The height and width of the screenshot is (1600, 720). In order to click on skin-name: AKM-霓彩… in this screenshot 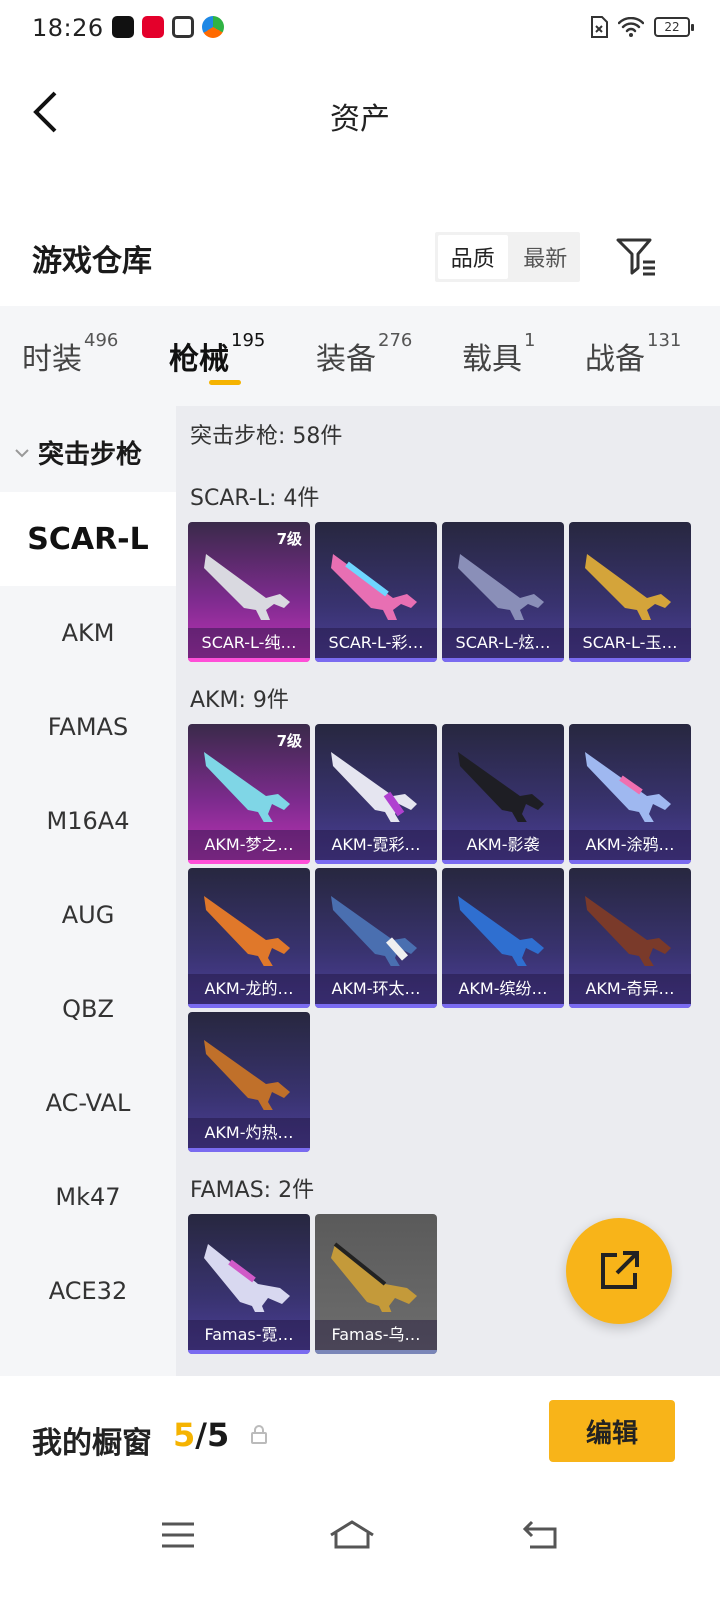, I will do `click(376, 845)`.